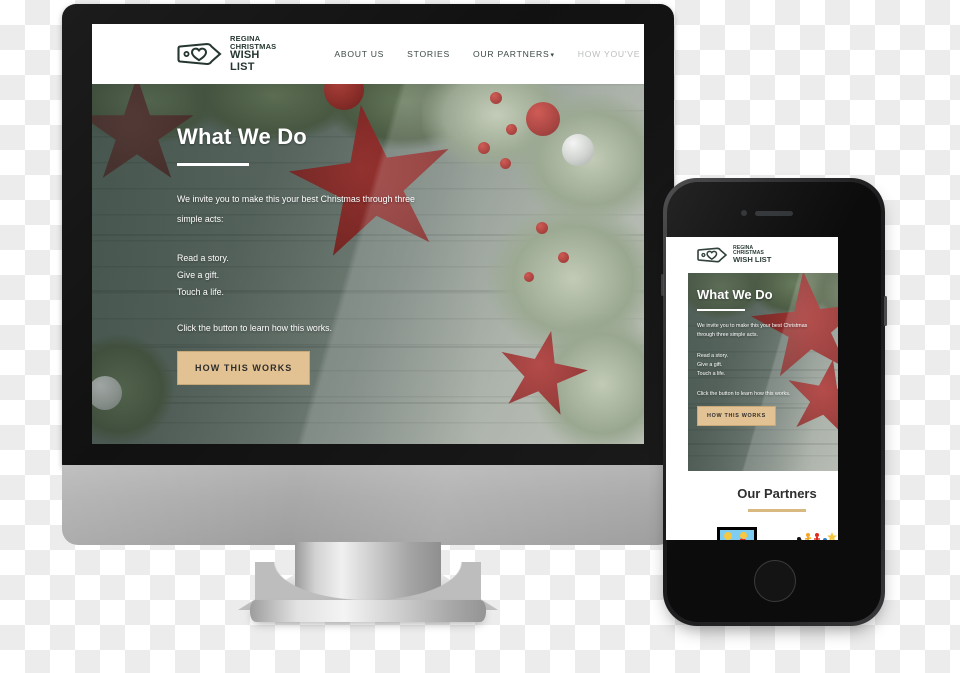 Image resolution: width=960 pixels, height=673 pixels. What do you see at coordinates (226, 53) in the screenshot?
I see `site-logo: REGINA CHRISTMAS WISH LIST` at bounding box center [226, 53].